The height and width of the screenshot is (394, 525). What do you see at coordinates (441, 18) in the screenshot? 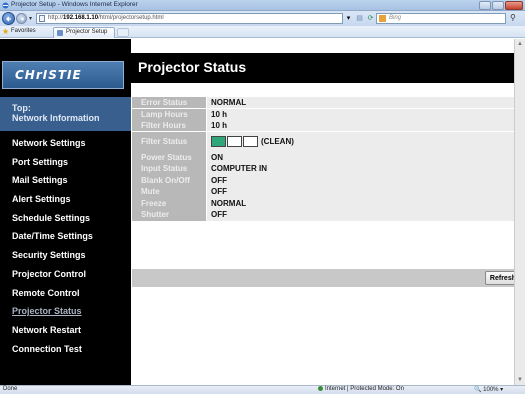
I see `search-box: Bing` at bounding box center [441, 18].